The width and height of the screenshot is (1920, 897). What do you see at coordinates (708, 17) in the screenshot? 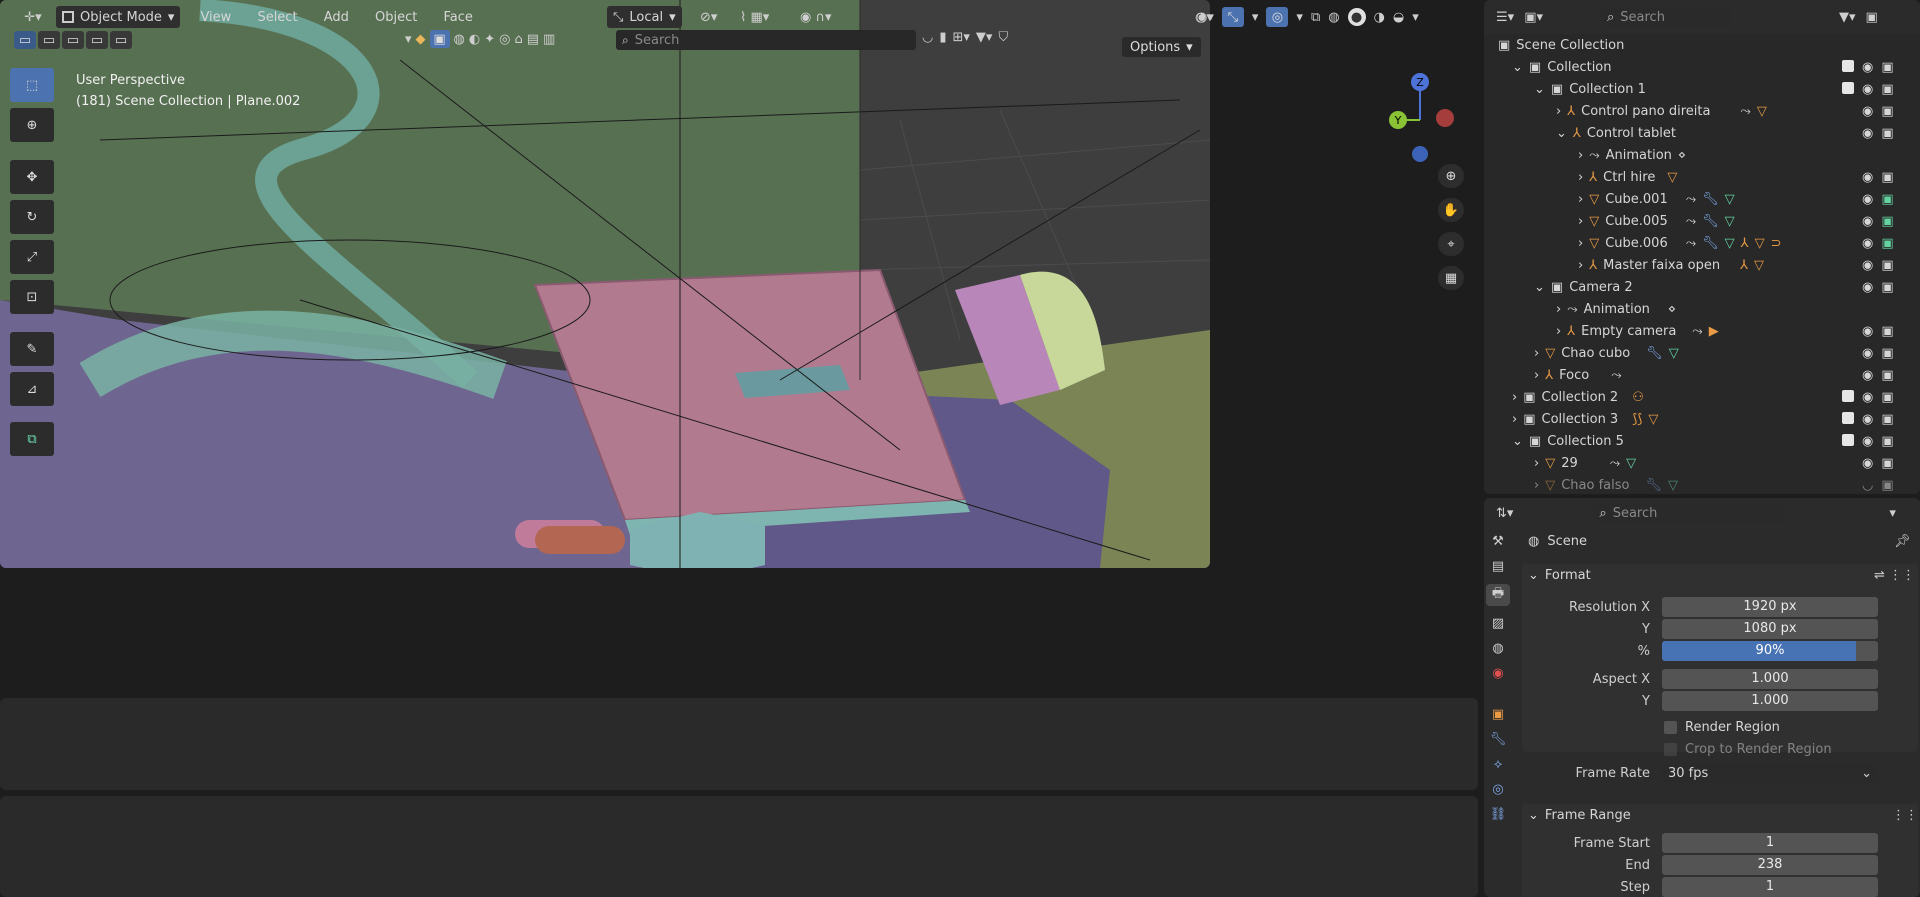
I see `pivot-icon: ⊘▾` at bounding box center [708, 17].